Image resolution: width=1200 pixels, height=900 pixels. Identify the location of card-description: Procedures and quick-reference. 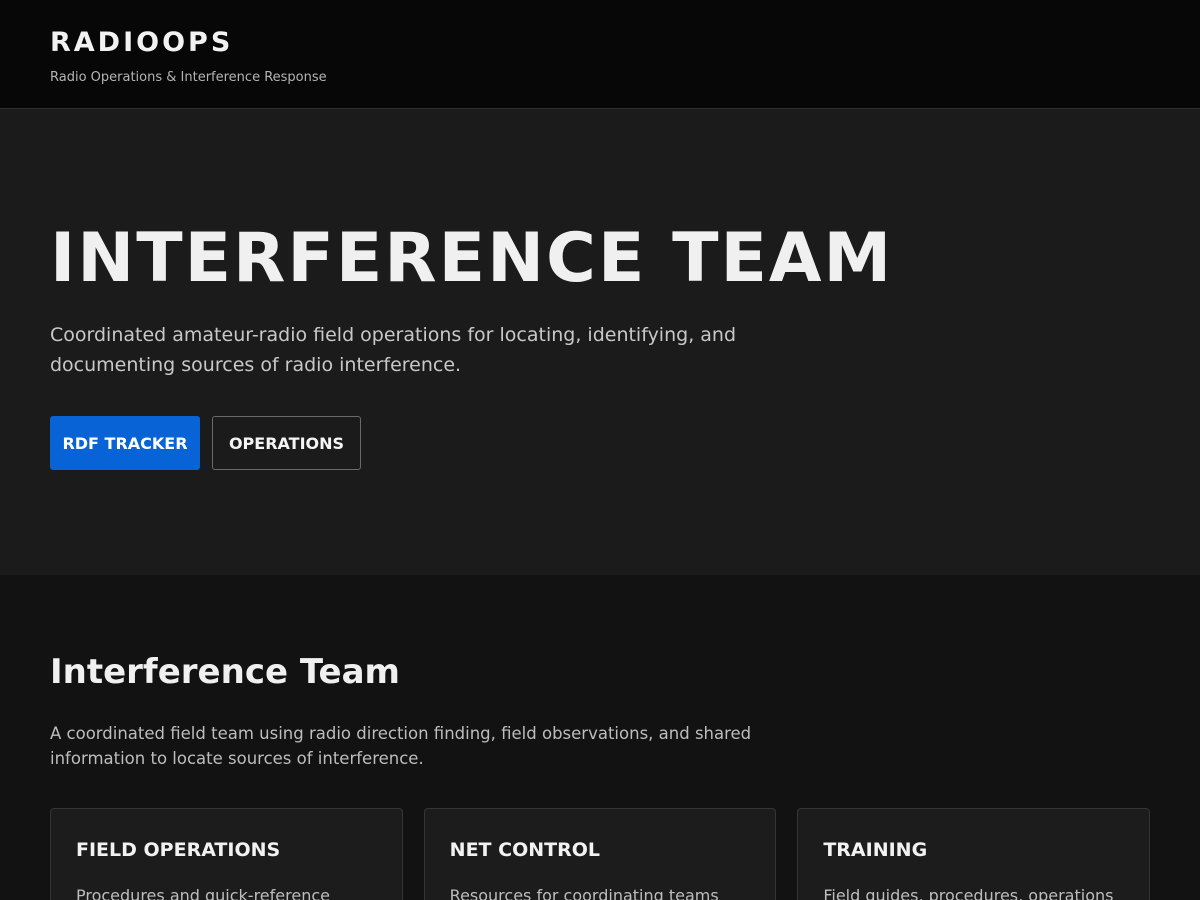
(203, 893).